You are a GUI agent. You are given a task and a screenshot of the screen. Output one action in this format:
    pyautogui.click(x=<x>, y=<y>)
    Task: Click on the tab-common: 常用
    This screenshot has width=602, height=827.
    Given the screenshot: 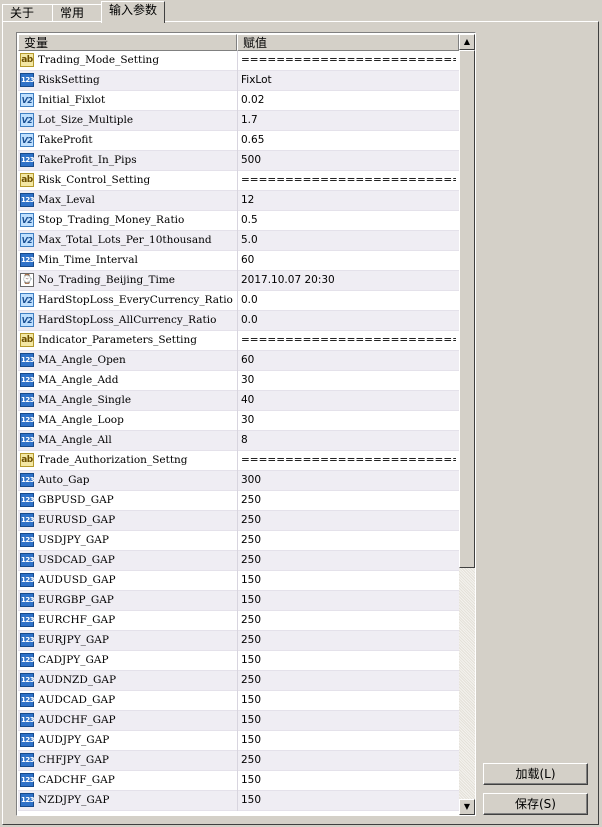 What is the action you would take?
    pyautogui.click(x=77, y=13)
    